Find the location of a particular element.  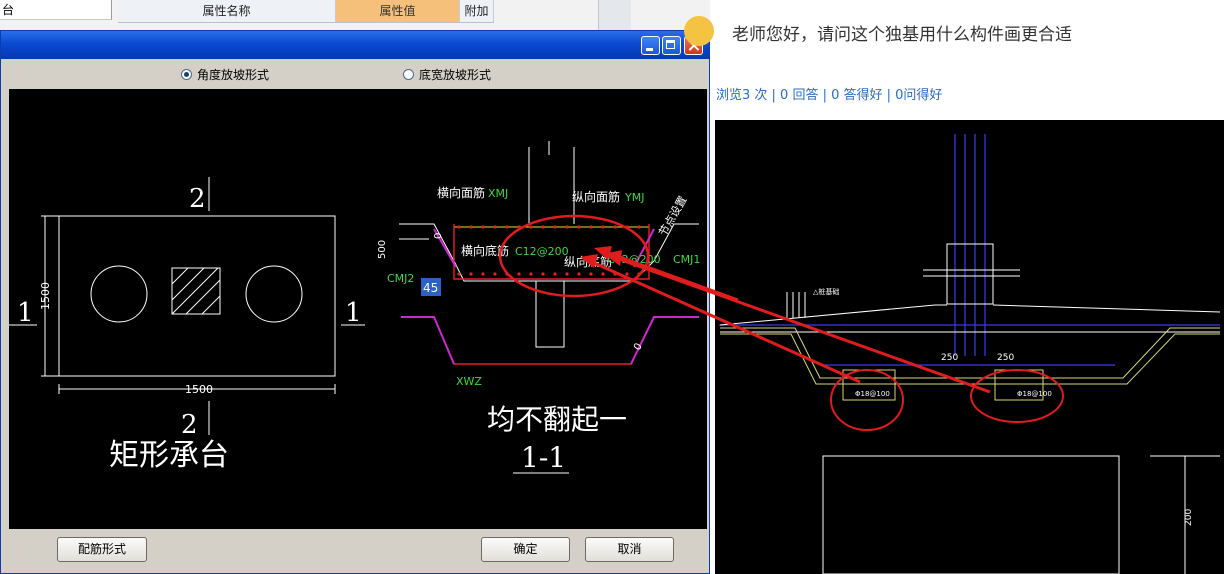

label-xmj: XMJ is located at coordinates (498, 193).